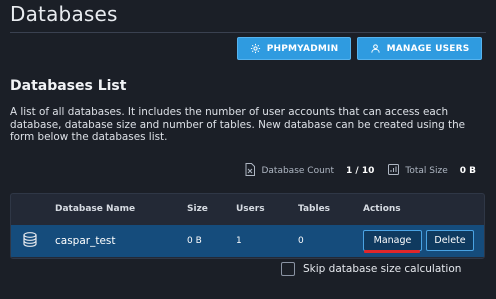 The width and height of the screenshot is (496, 299). What do you see at coordinates (301, 241) in the screenshot?
I see `database-tables: 0` at bounding box center [301, 241].